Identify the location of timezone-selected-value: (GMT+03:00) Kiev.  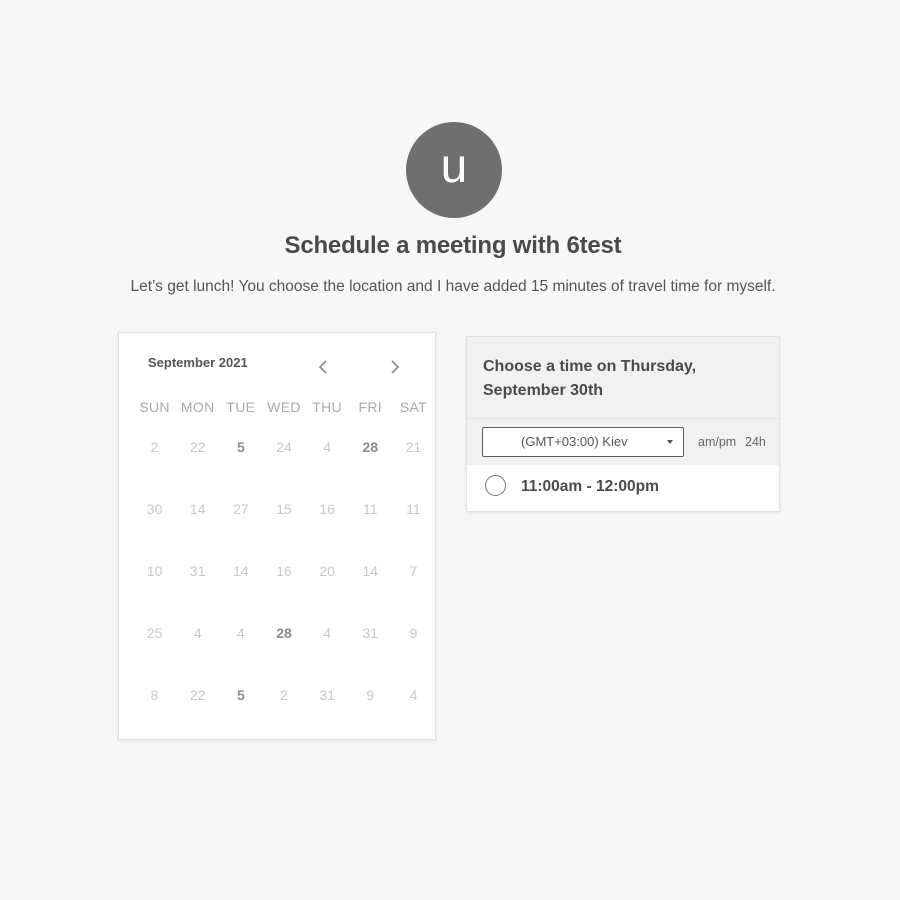
(574, 441).